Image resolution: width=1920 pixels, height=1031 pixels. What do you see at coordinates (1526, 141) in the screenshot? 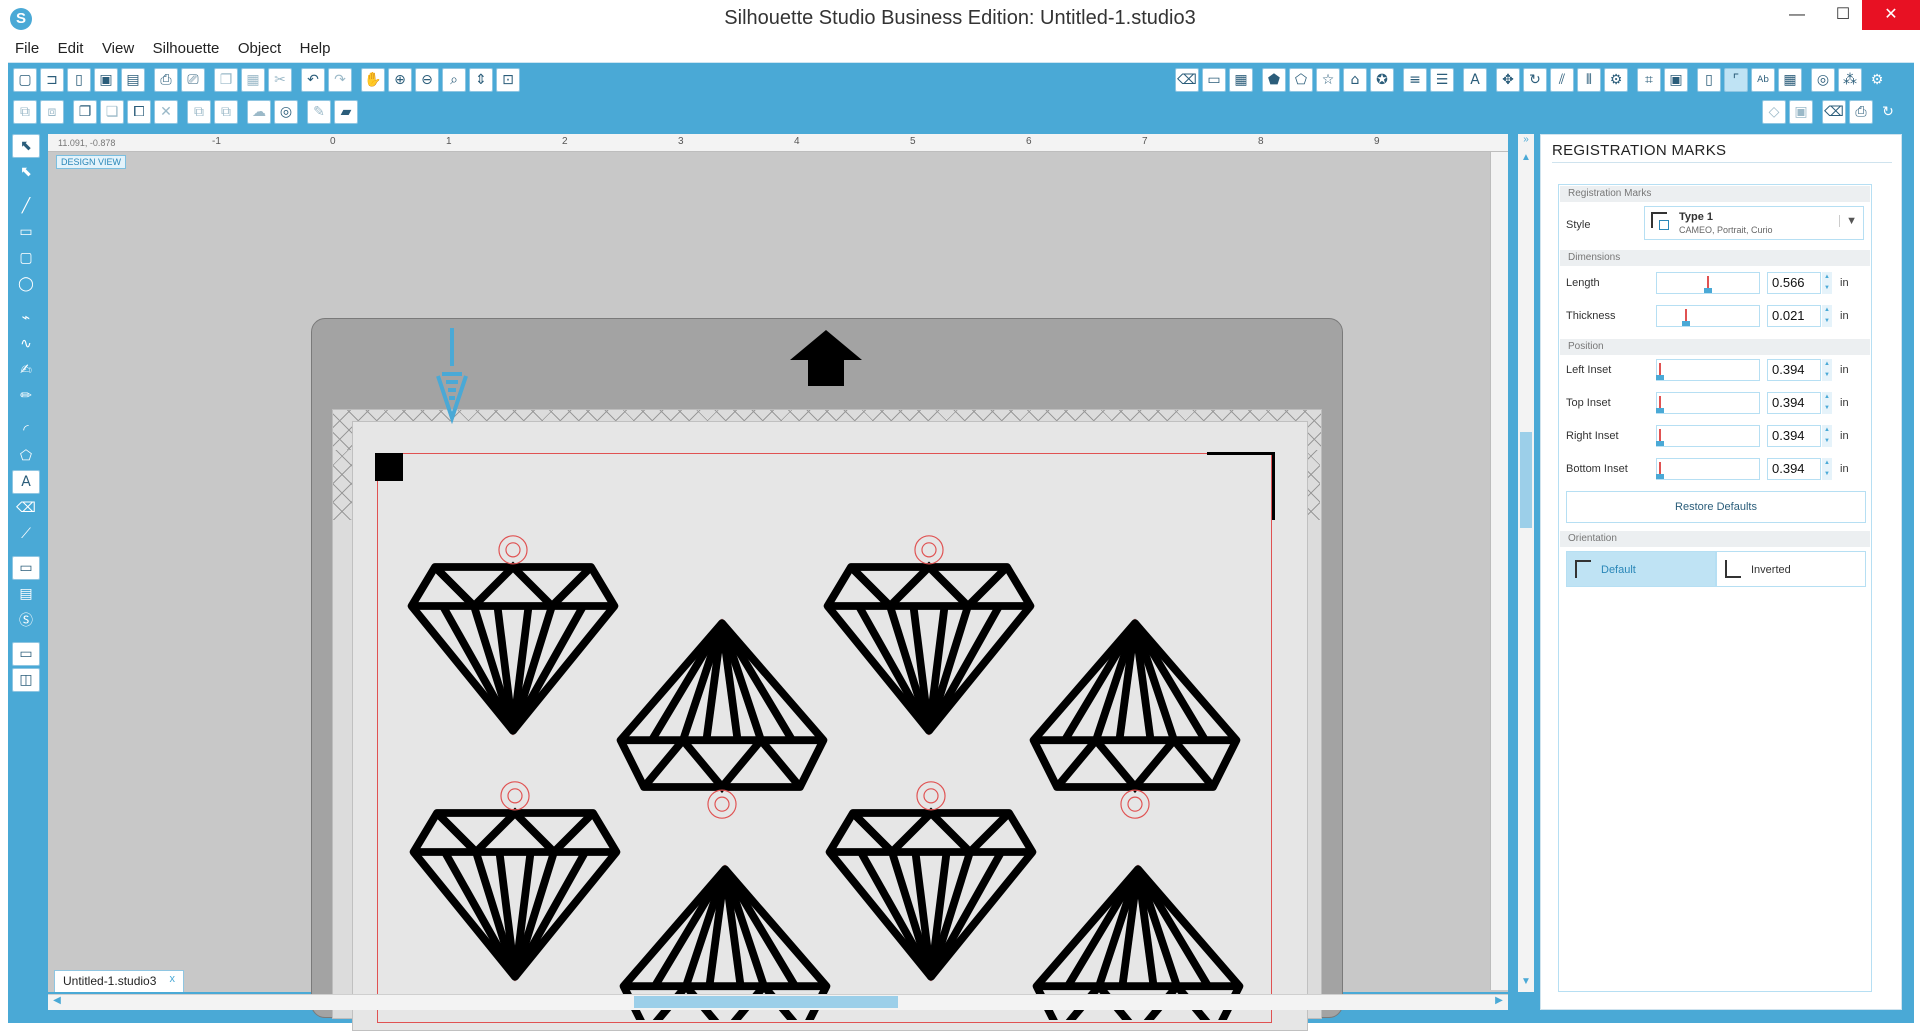
I see `collapse-panel-icon: »` at bounding box center [1526, 141].